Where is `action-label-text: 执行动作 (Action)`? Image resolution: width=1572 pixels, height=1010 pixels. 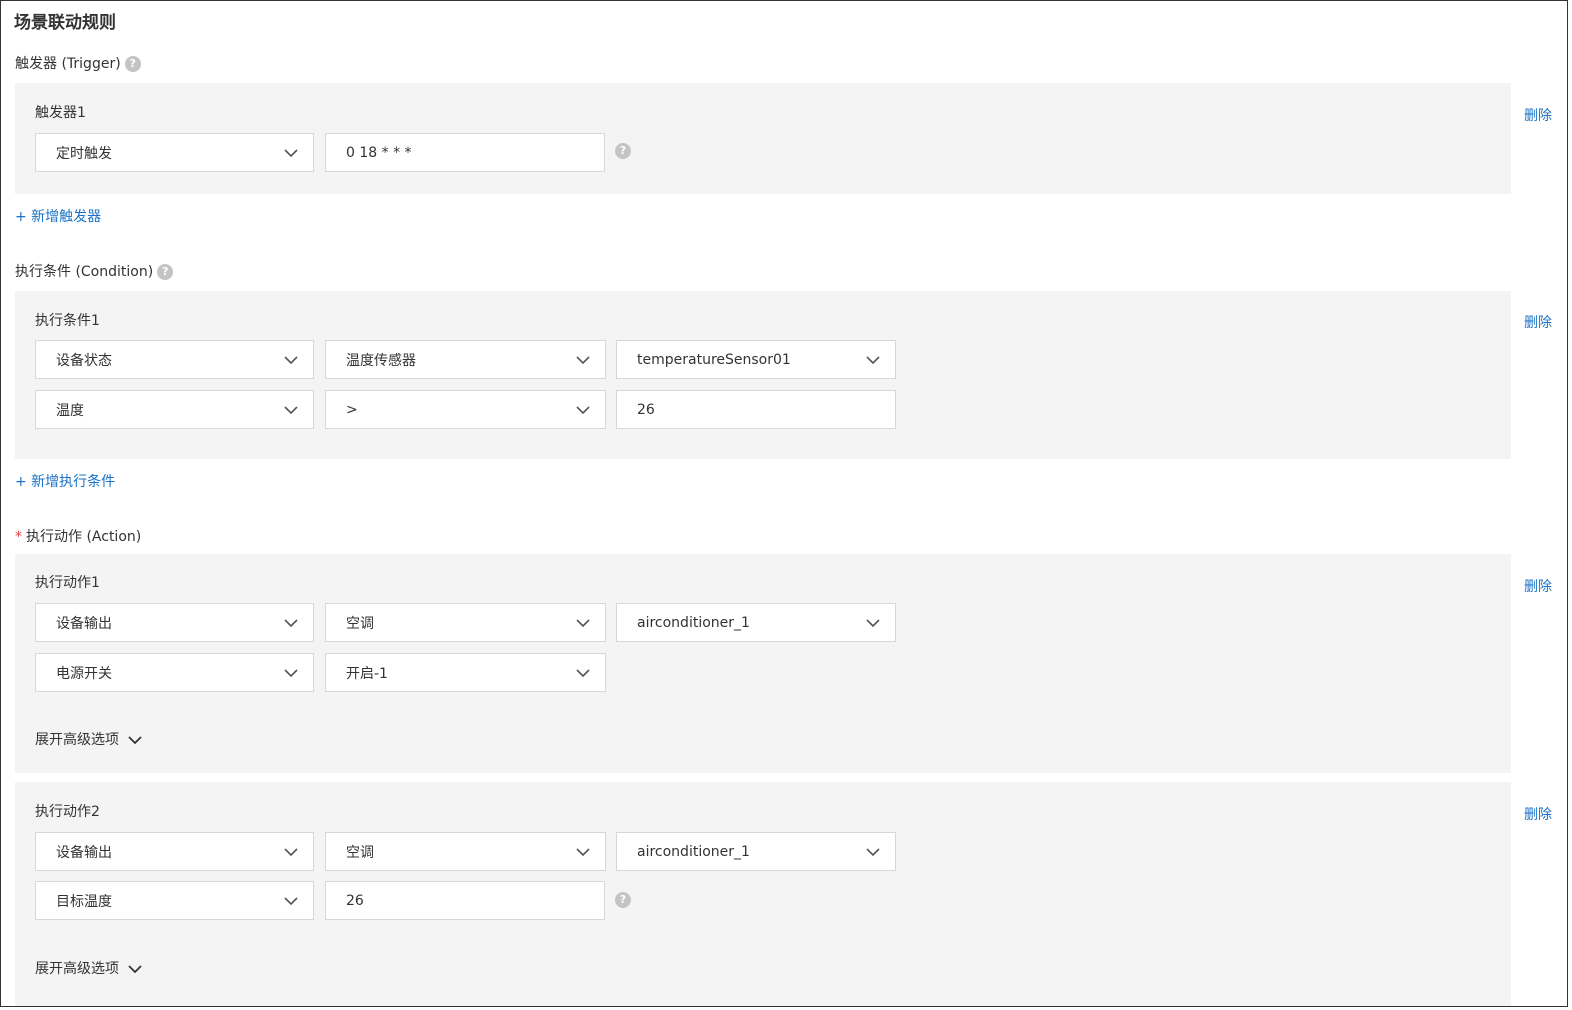 action-label-text: 执行动作 (Action) is located at coordinates (84, 537).